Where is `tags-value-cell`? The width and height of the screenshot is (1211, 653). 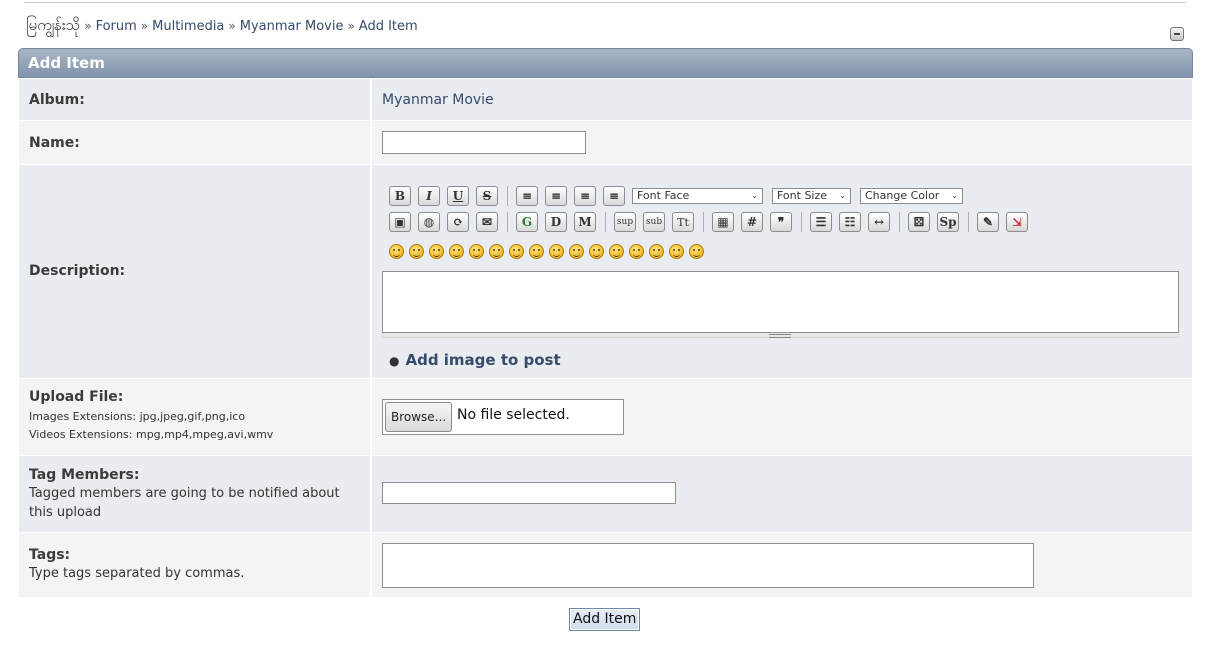 tags-value-cell is located at coordinates (782, 565).